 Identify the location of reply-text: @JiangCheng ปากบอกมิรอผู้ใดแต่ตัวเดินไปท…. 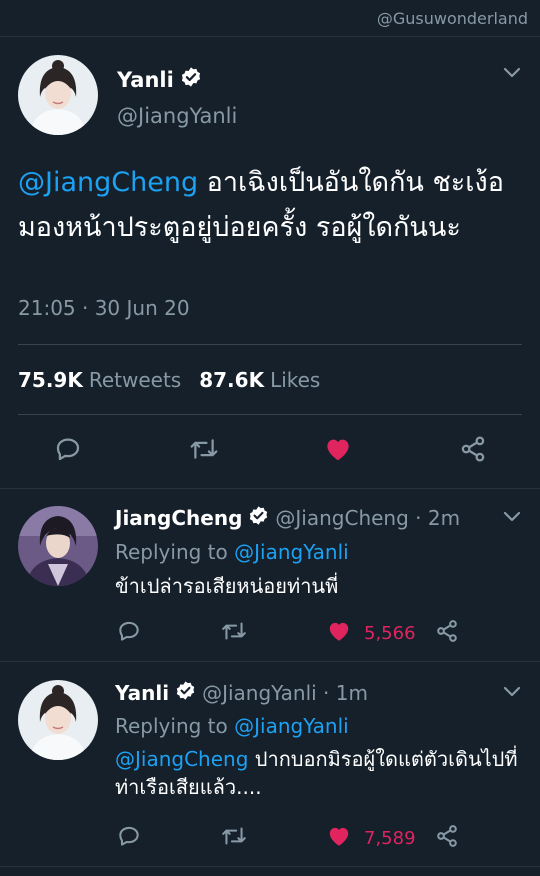
(320, 773).